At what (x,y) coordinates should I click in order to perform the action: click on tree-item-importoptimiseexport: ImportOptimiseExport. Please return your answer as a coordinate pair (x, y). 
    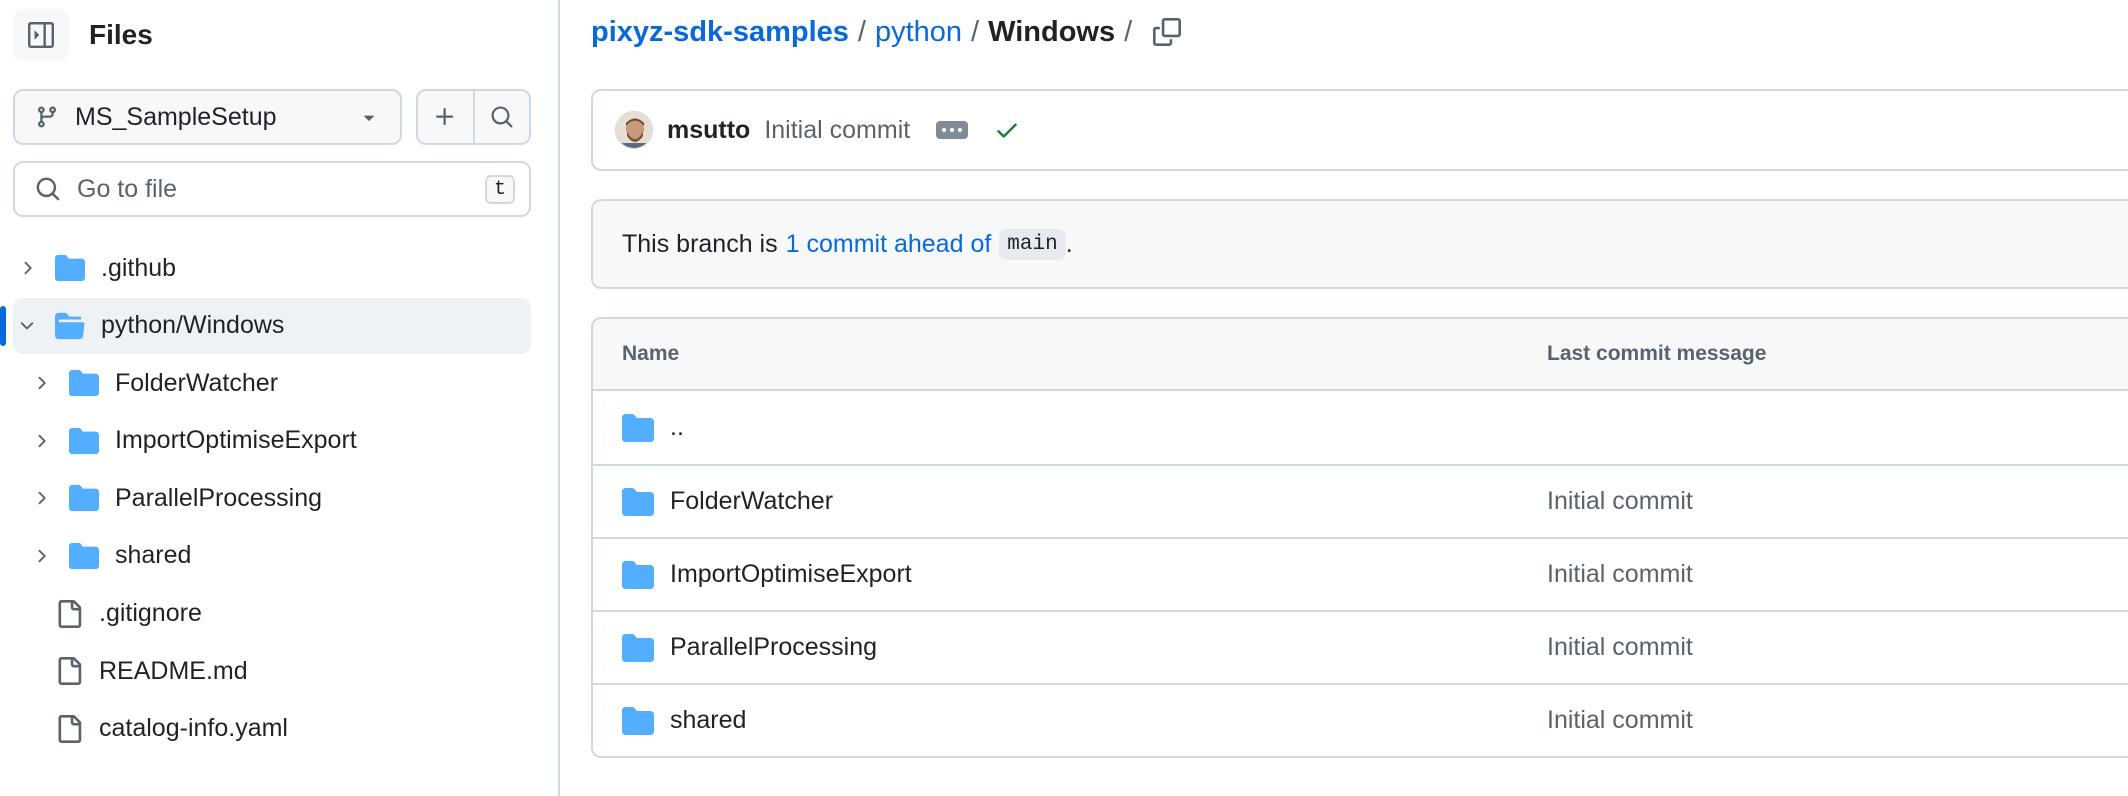
    Looking at the image, I should click on (272, 441).